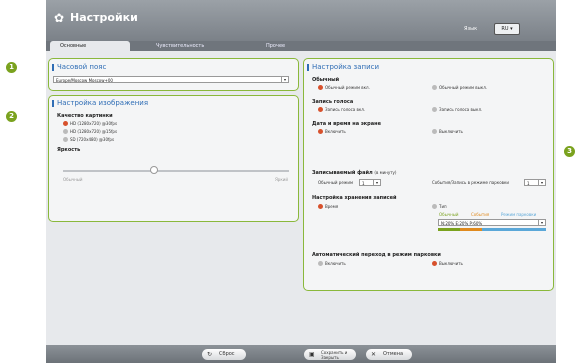  What do you see at coordinates (451, 131) in the screenshot?
I see `datetime-off-label: Выключить` at bounding box center [451, 131].